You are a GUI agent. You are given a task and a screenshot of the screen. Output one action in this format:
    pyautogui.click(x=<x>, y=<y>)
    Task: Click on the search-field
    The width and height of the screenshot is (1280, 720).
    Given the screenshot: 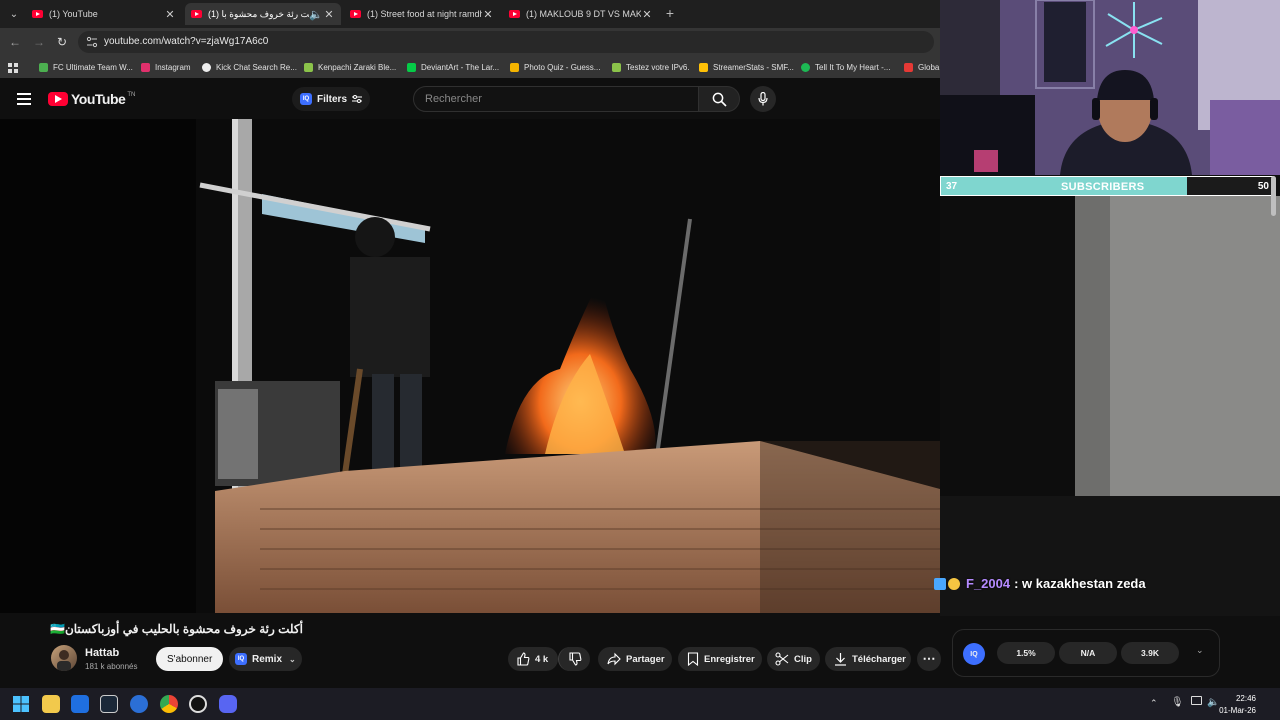 What is the action you would take?
    pyautogui.click(x=556, y=99)
    